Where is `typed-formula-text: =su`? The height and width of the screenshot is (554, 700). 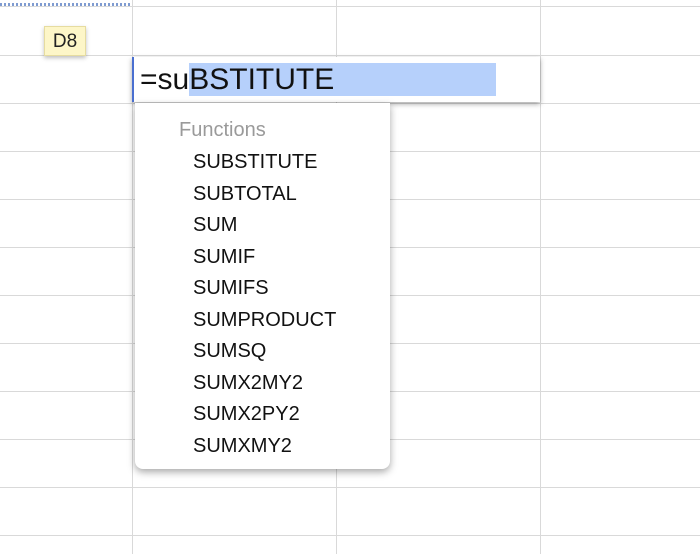 typed-formula-text: =su is located at coordinates (165, 79).